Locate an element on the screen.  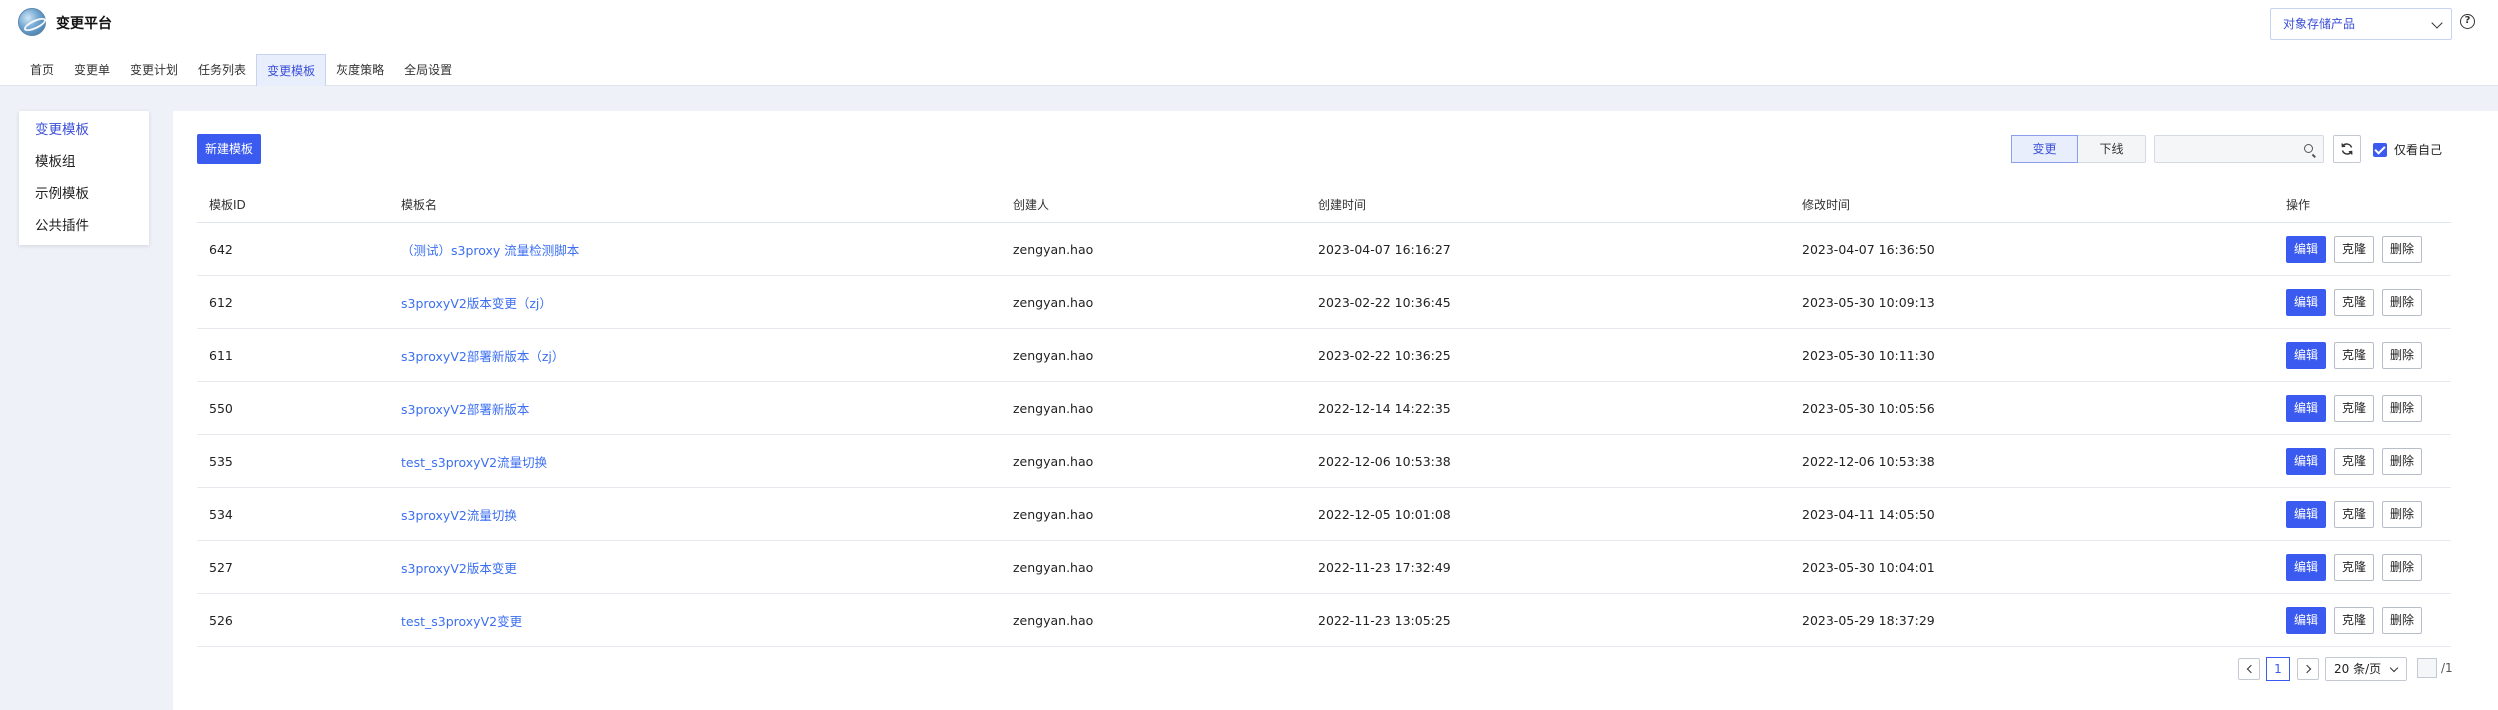
nav-tab: 变更单 is located at coordinates (92, 70).